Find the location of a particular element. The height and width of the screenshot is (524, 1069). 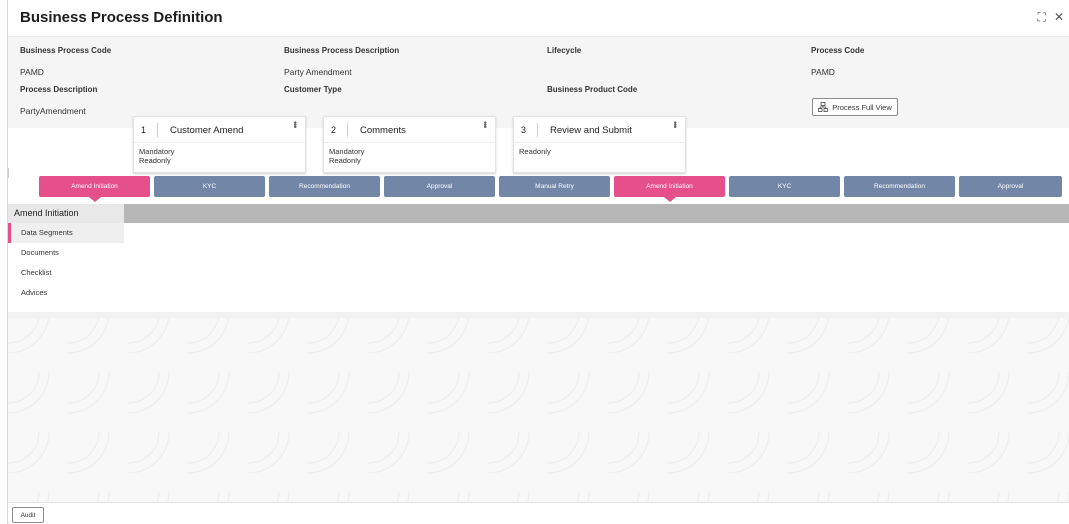

stage-approval: Approval is located at coordinates (439, 186).